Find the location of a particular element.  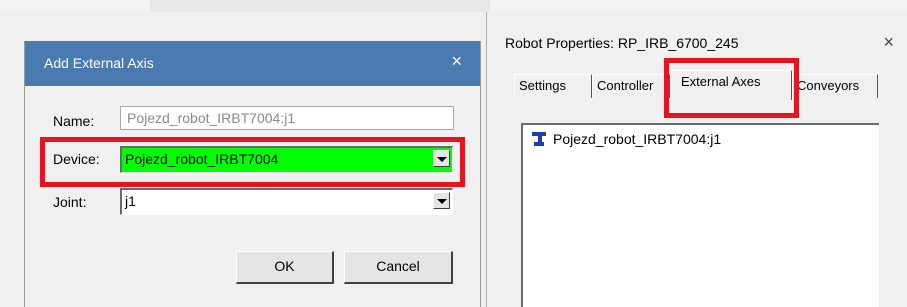

dialog-titlebar: Add External Axis × is located at coordinates (252, 63).